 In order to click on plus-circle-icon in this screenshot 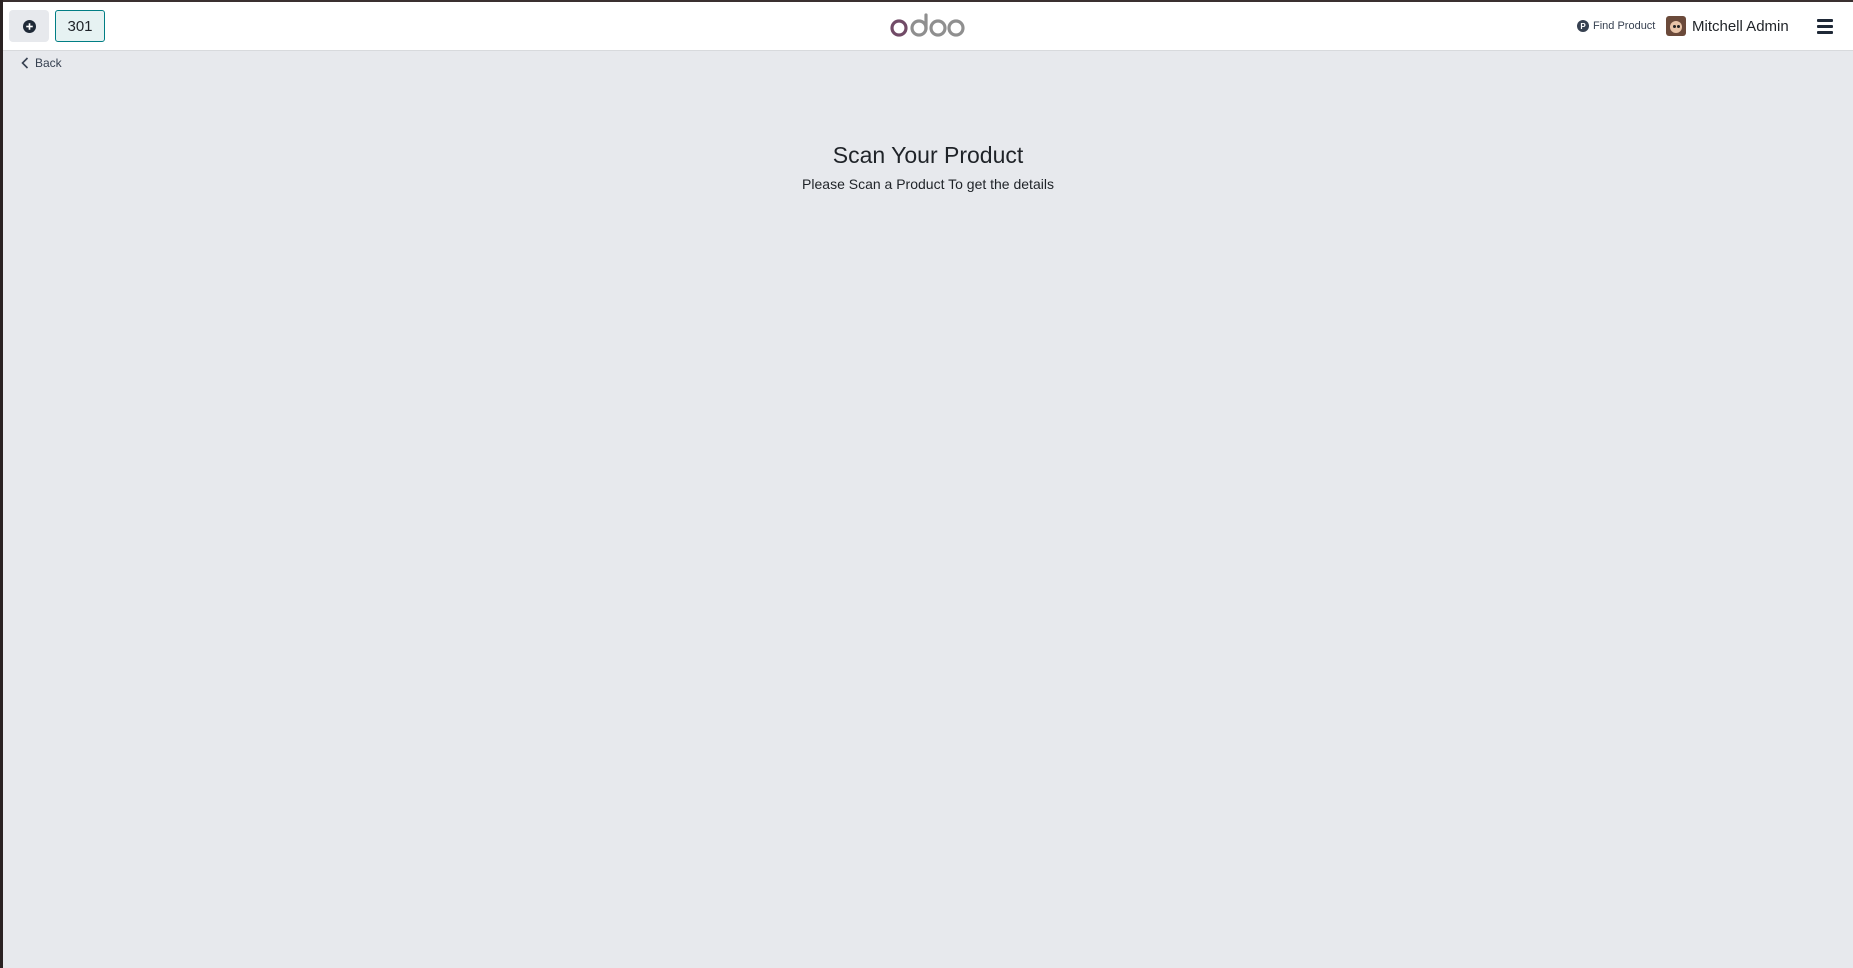, I will do `click(29, 26)`.